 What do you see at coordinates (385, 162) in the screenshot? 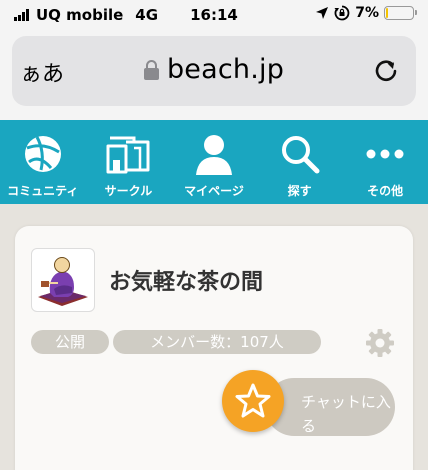
I see `nav-item-more: その他` at bounding box center [385, 162].